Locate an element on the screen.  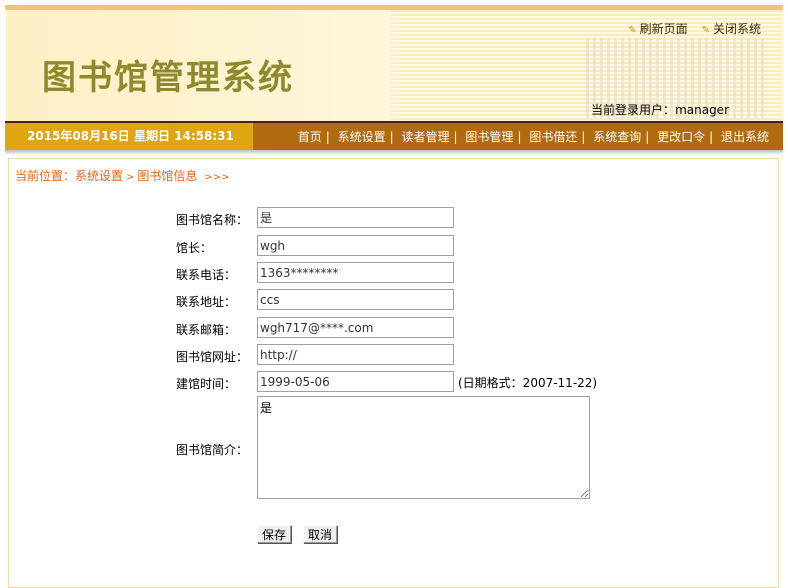
breadcrumb-section: 系统设置 is located at coordinates (99, 176).